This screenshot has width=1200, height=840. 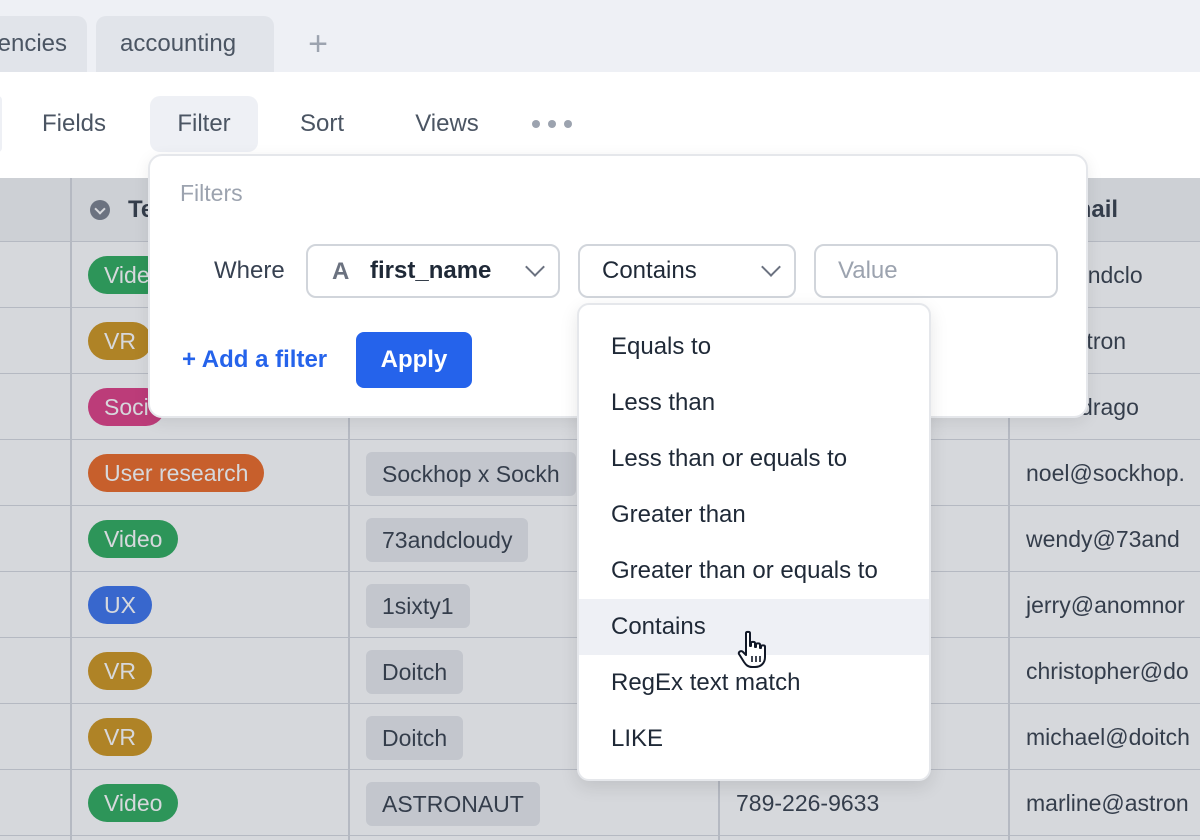 What do you see at coordinates (1105, 605) in the screenshot?
I see `email-cell: jerry@anomnor` at bounding box center [1105, 605].